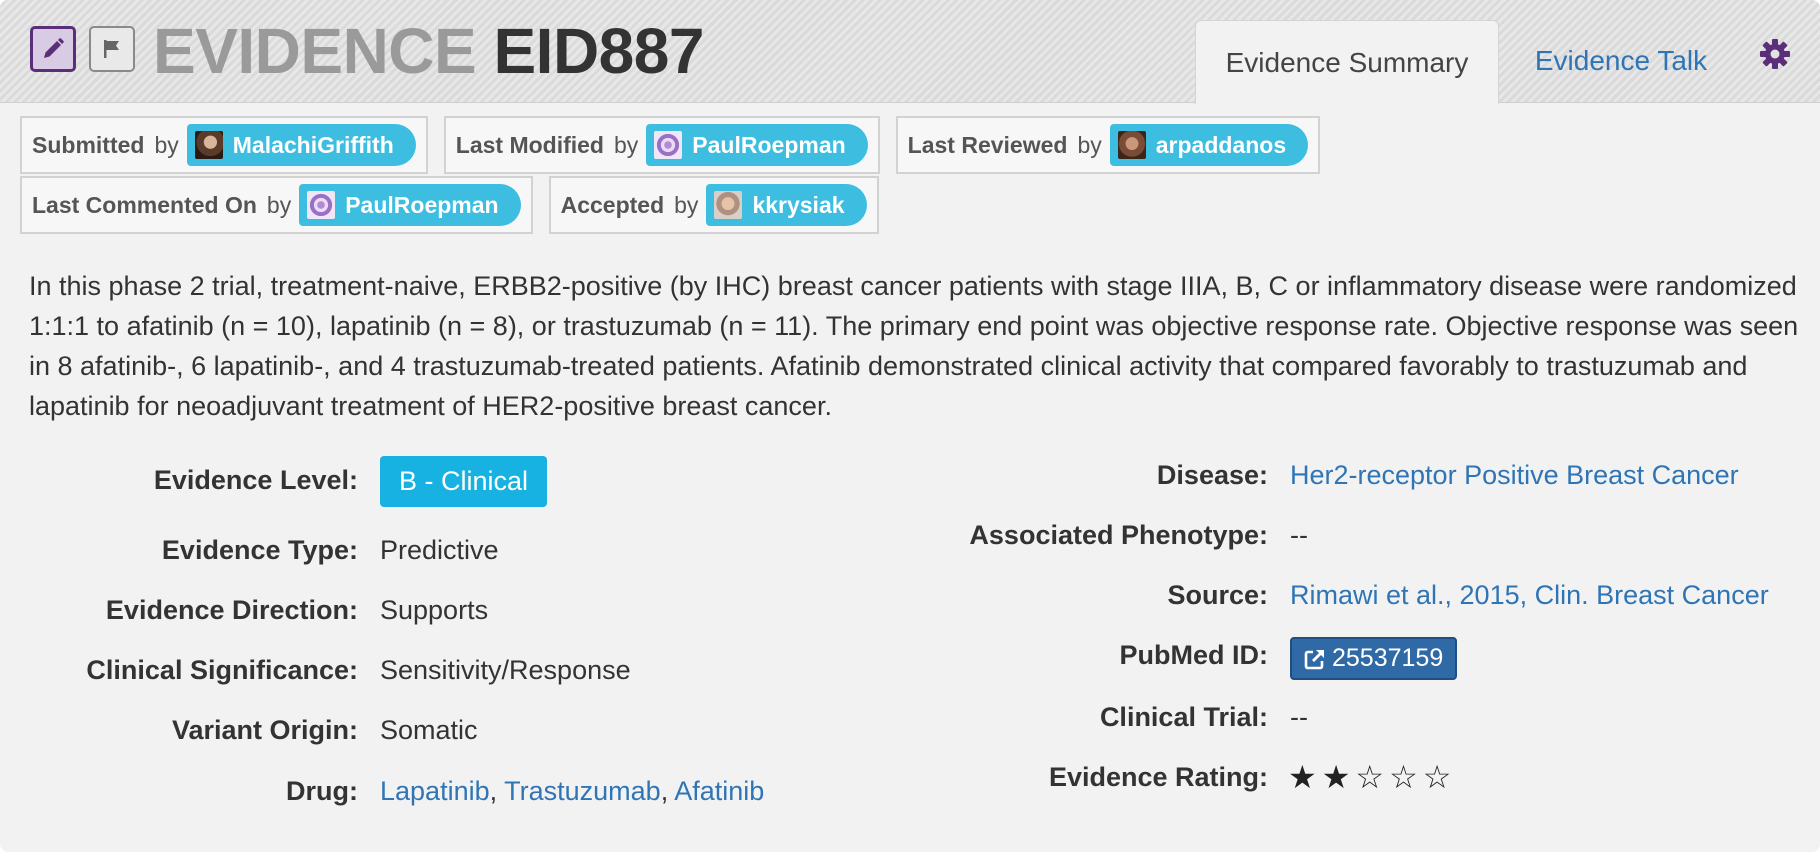  What do you see at coordinates (1108, 145) in the screenshot?
I see `last-reviewed-by: Last Reviewed by arpaddanos` at bounding box center [1108, 145].